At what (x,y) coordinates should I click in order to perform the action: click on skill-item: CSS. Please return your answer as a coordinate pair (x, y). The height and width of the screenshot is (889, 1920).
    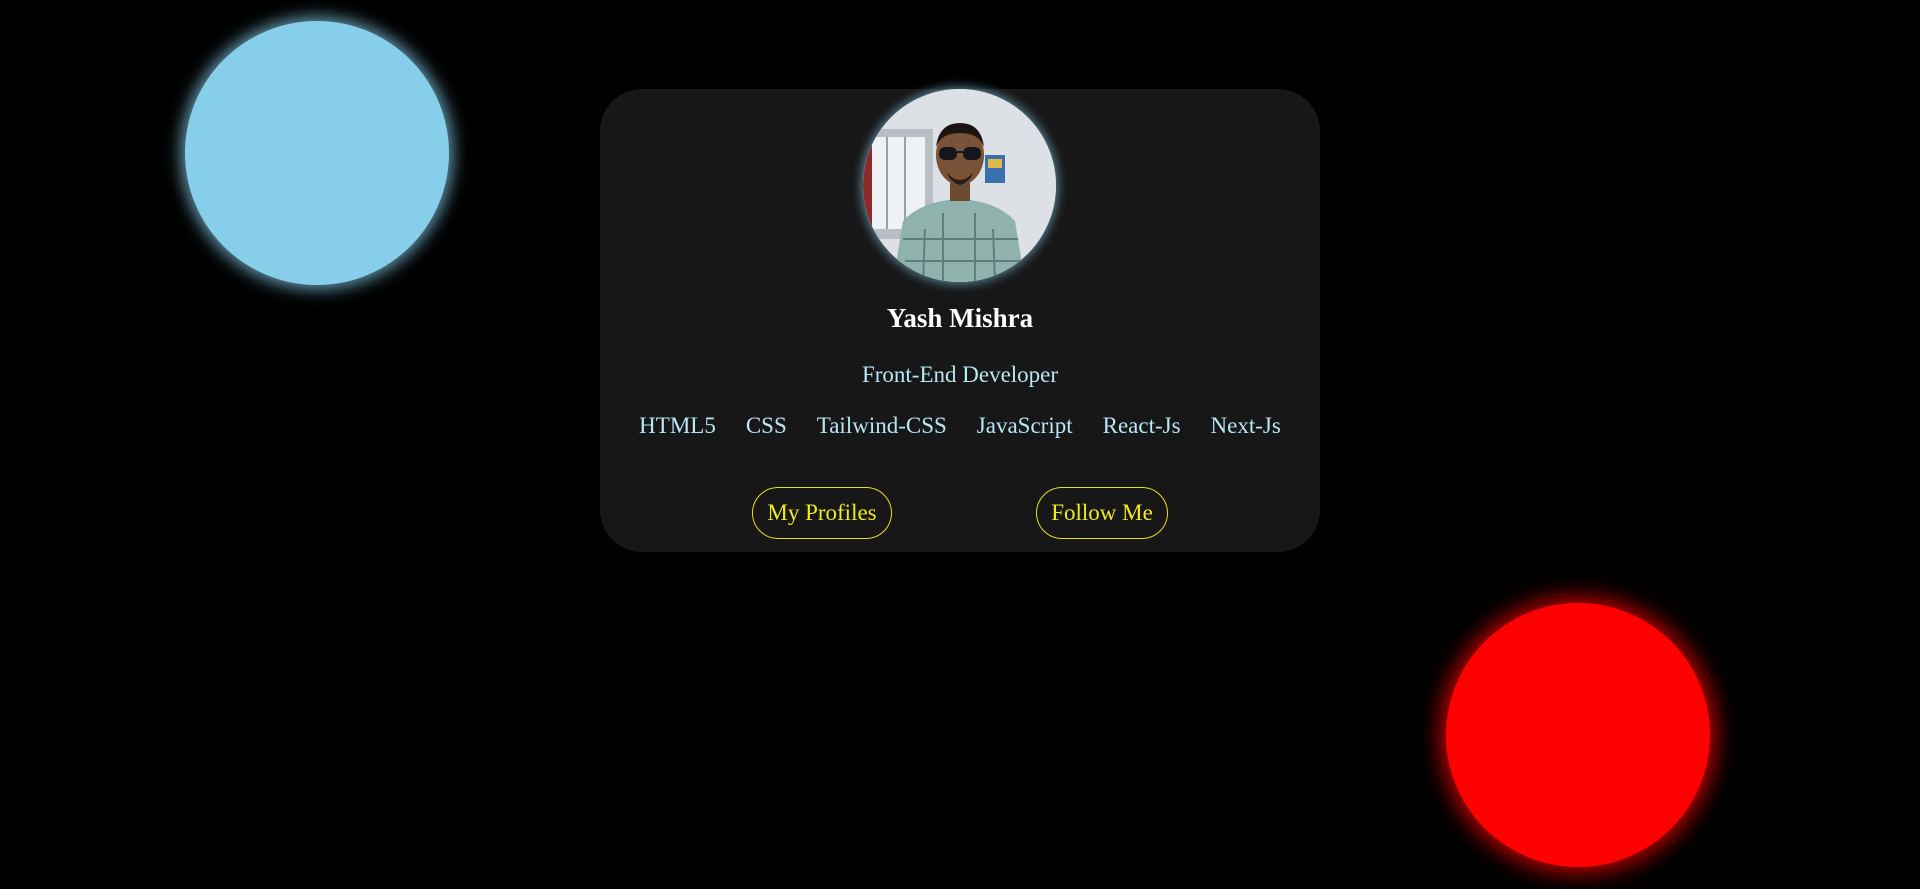
    Looking at the image, I should click on (766, 425).